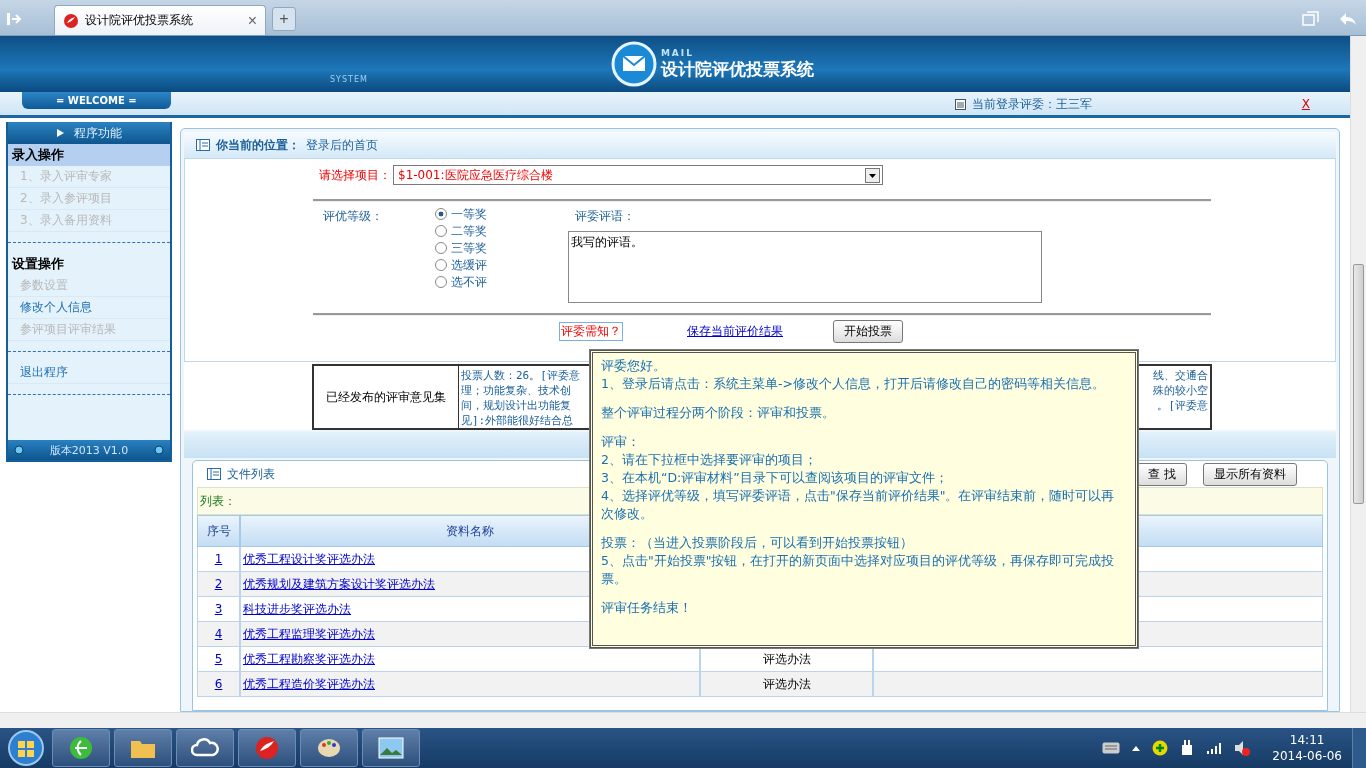 This screenshot has width=1366, height=768. What do you see at coordinates (354, 175) in the screenshot?
I see `project-label: 请选择项目：` at bounding box center [354, 175].